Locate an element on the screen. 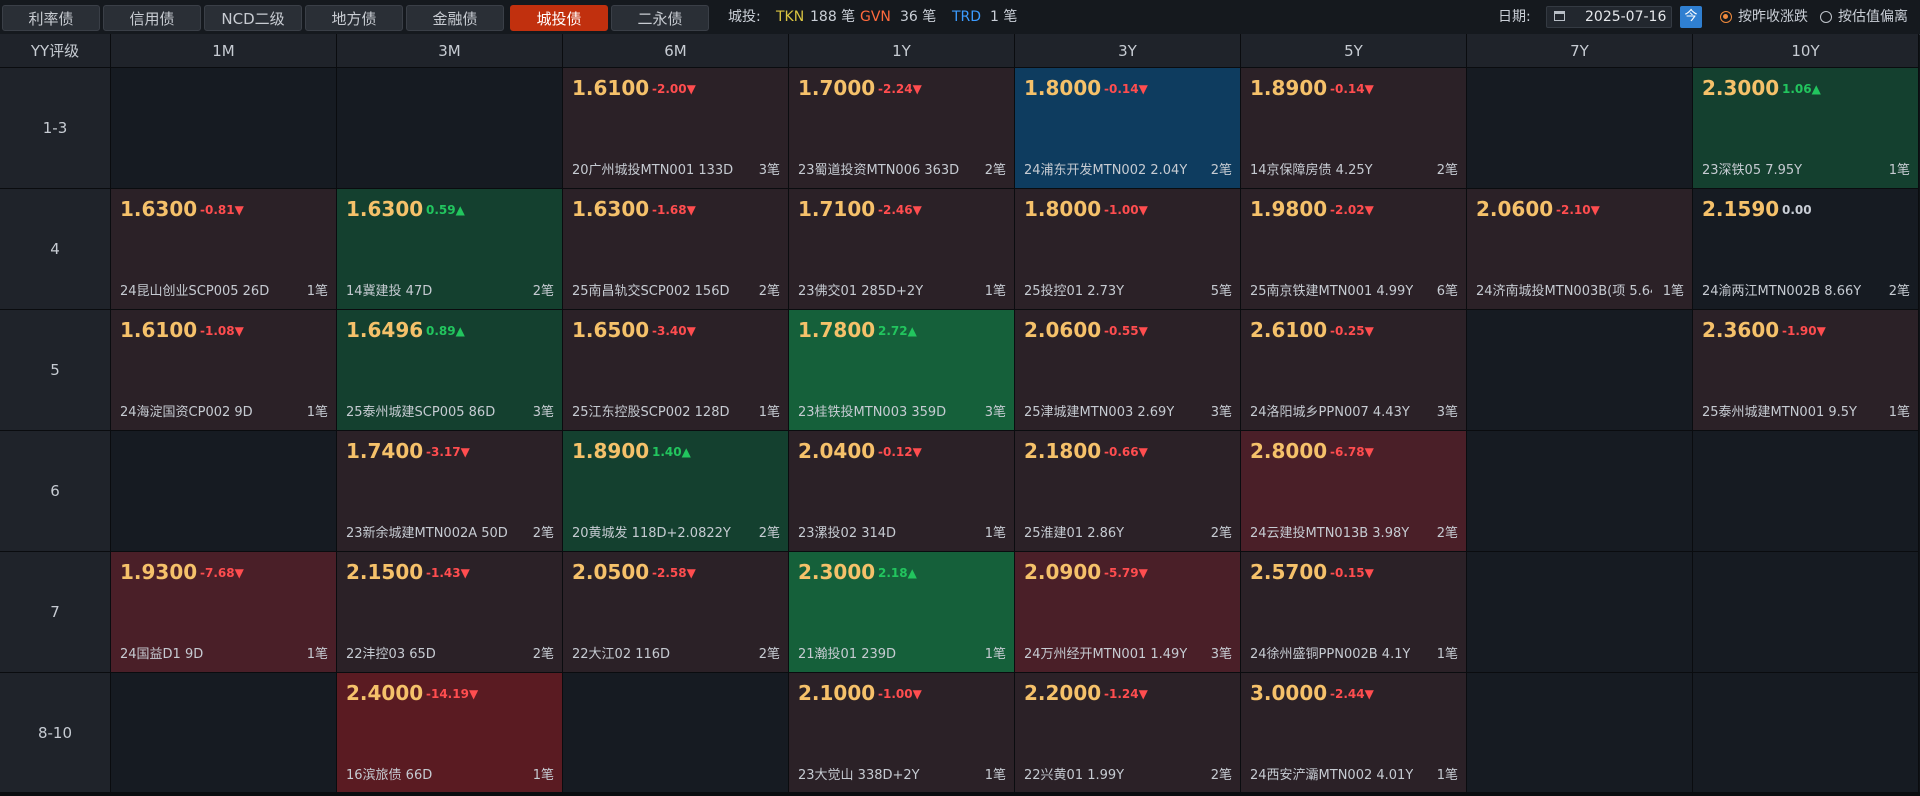 Image resolution: width=1920 pixels, height=796 pixels. quote-cell: 2.0600 -0.55▼ 25津城建MTN003 2.69Y 3笔 is located at coordinates (1128, 370).